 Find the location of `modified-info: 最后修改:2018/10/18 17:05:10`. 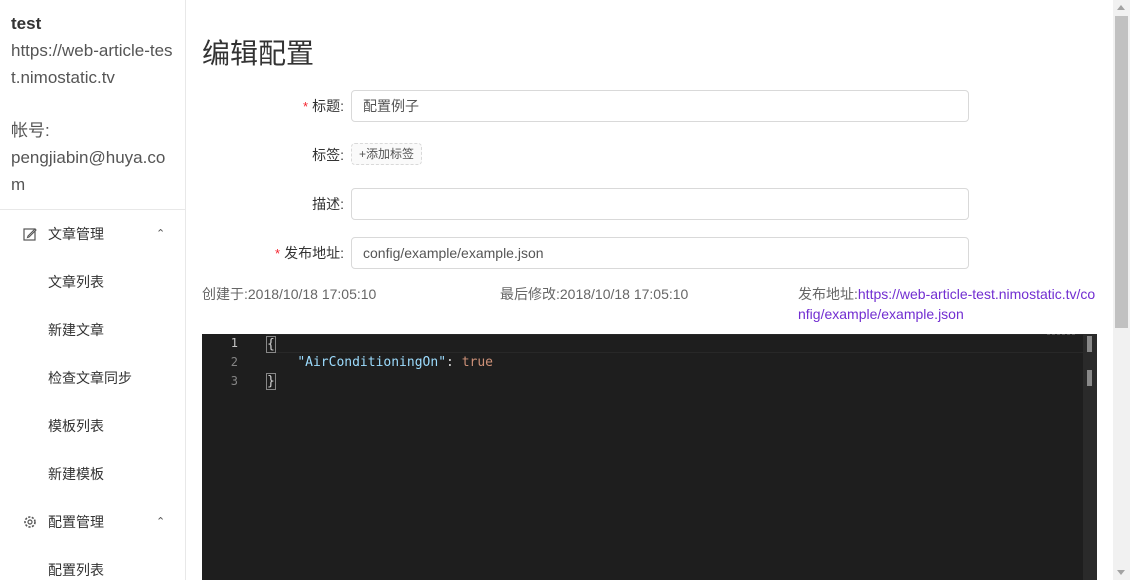

modified-info: 最后修改:2018/10/18 17:05:10 is located at coordinates (594, 294).